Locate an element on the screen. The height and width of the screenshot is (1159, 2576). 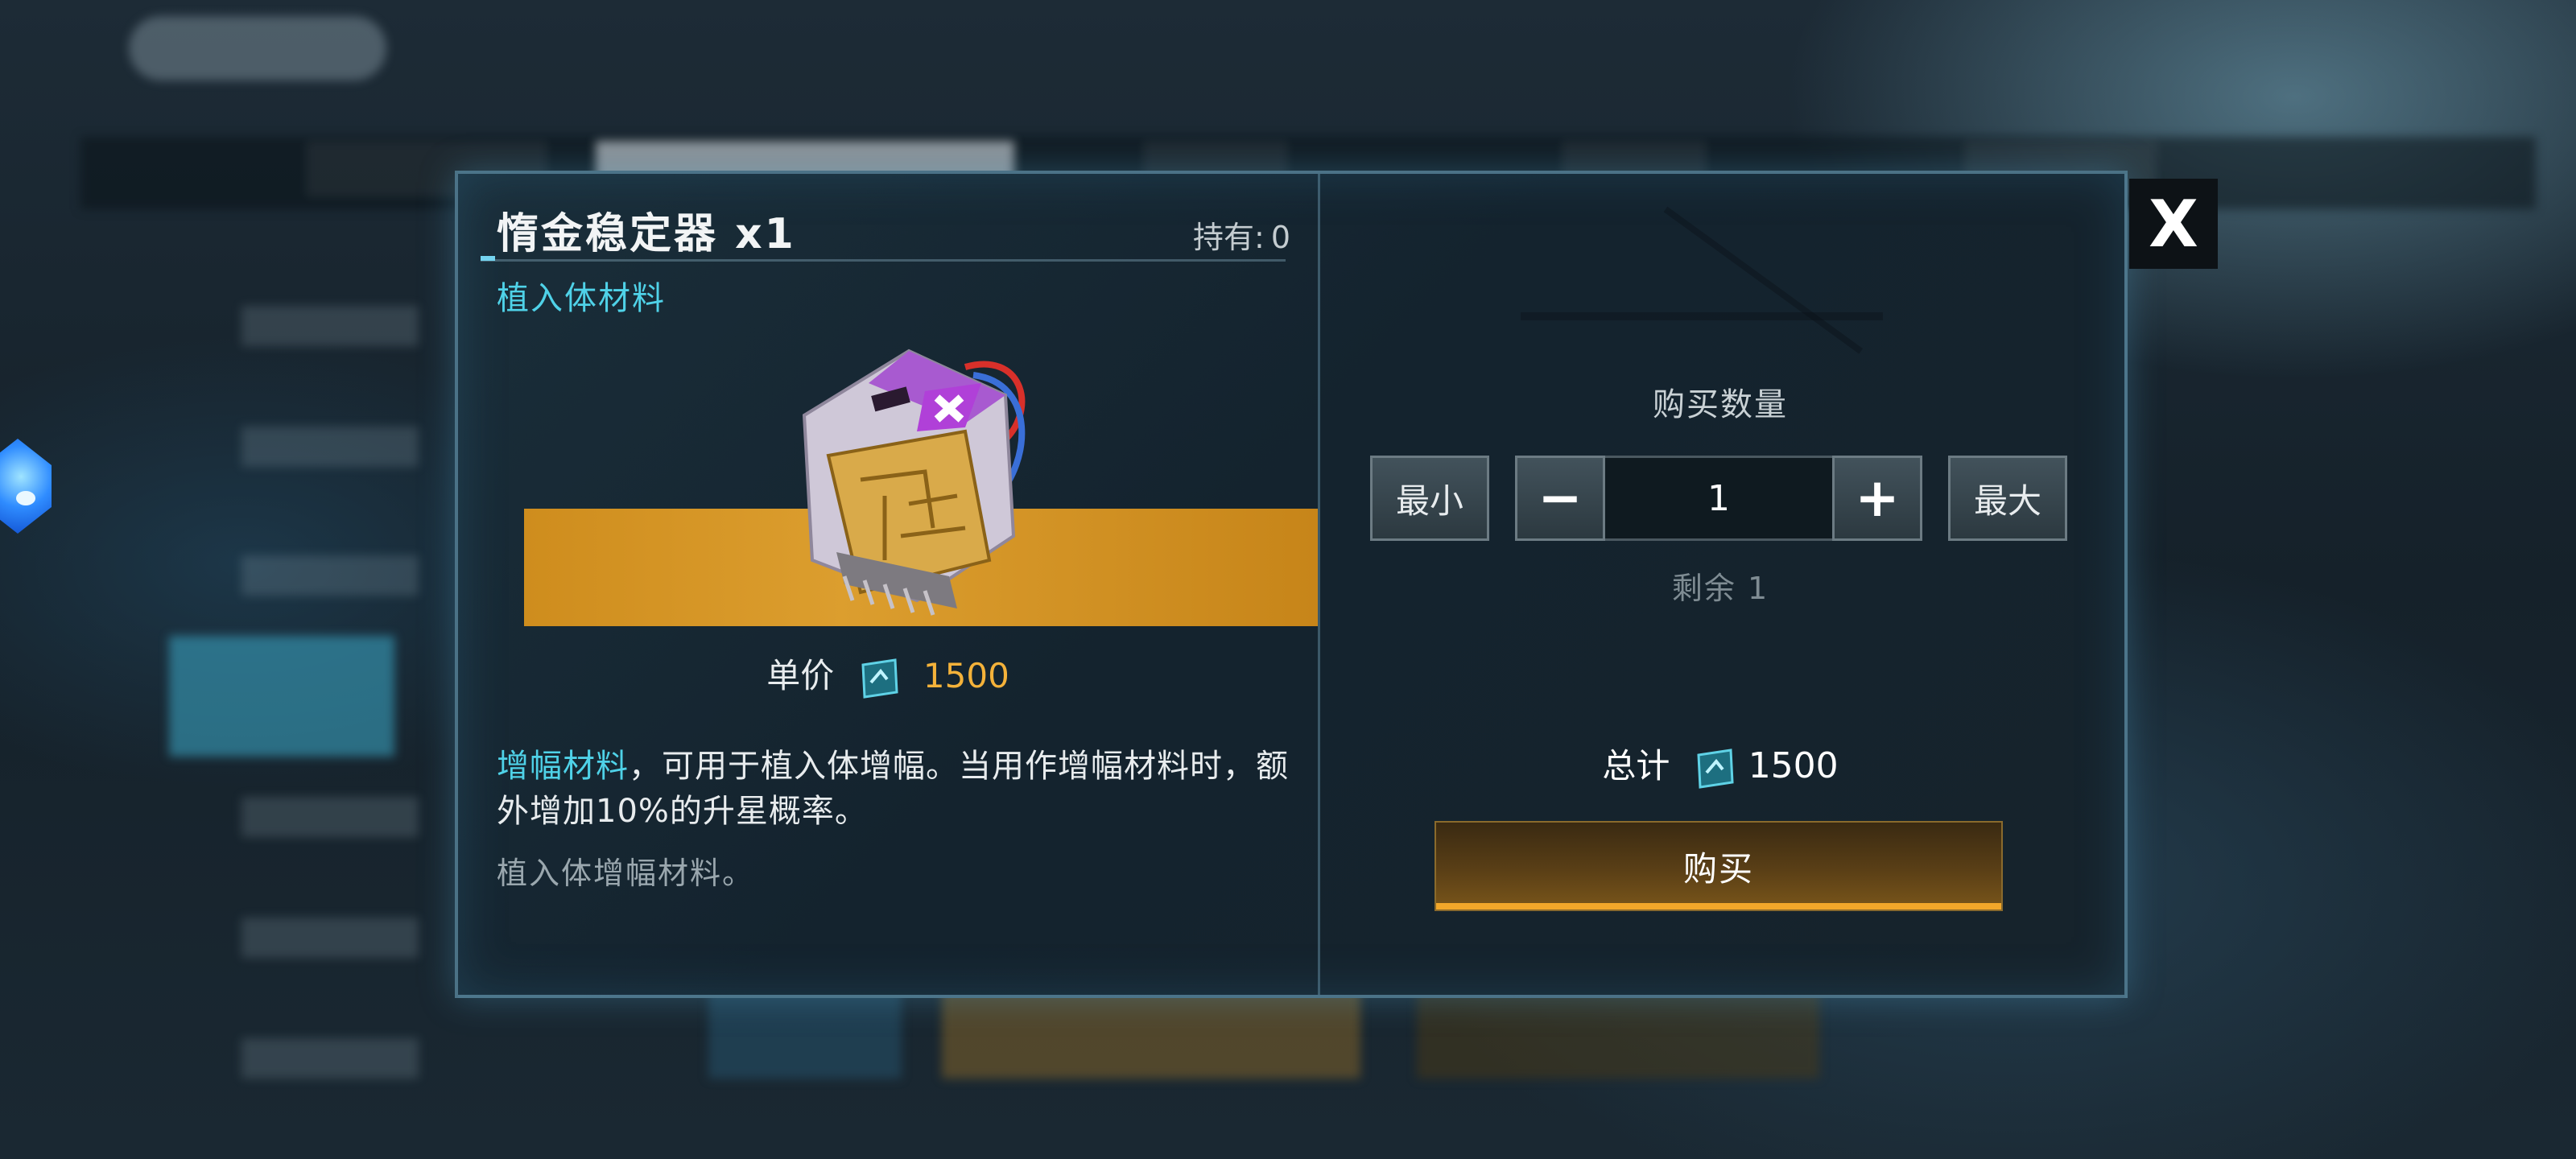
minus-icon: − is located at coordinates (1560, 498).